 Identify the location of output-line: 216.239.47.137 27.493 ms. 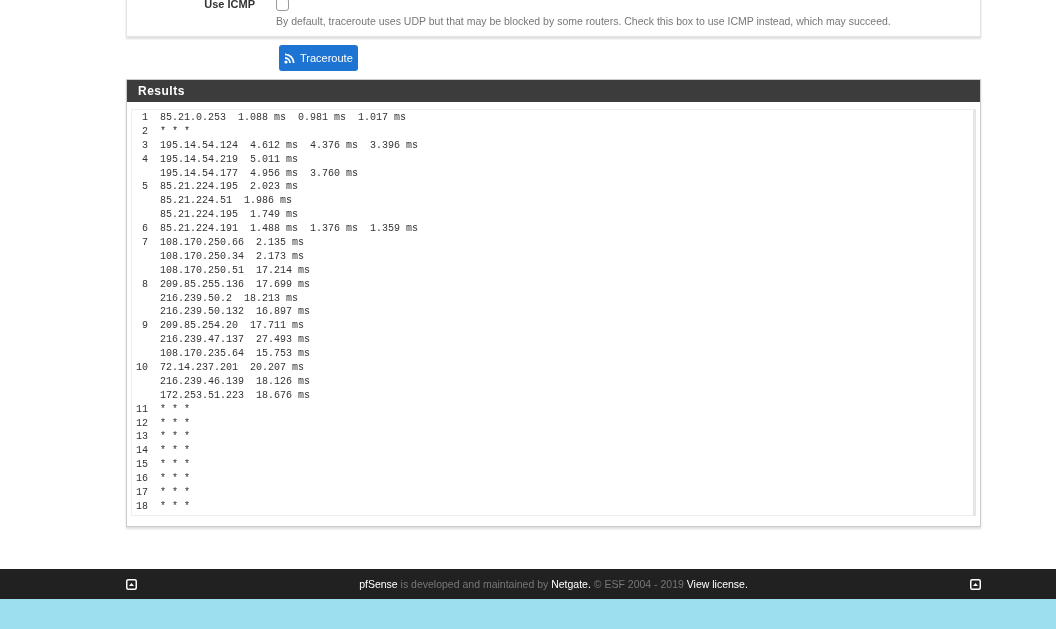
(235, 340).